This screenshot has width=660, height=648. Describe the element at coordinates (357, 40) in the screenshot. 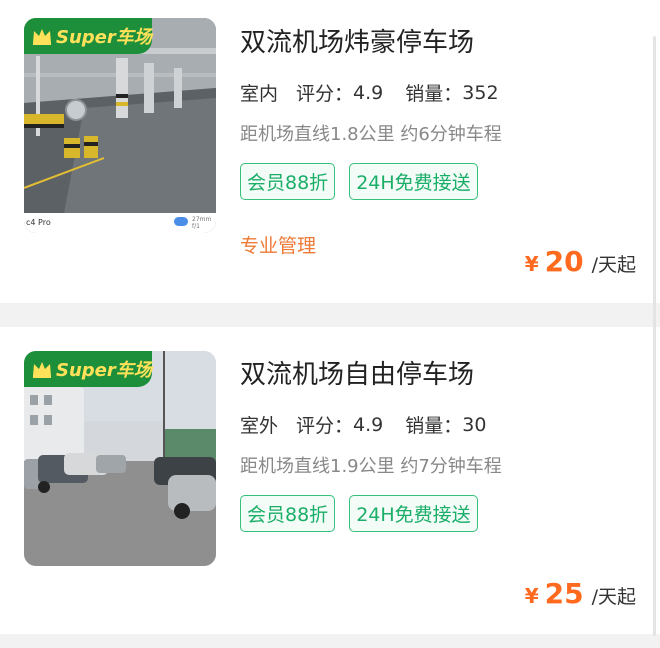

I see `listing-title: 双流机场炜豪停车场` at that location.